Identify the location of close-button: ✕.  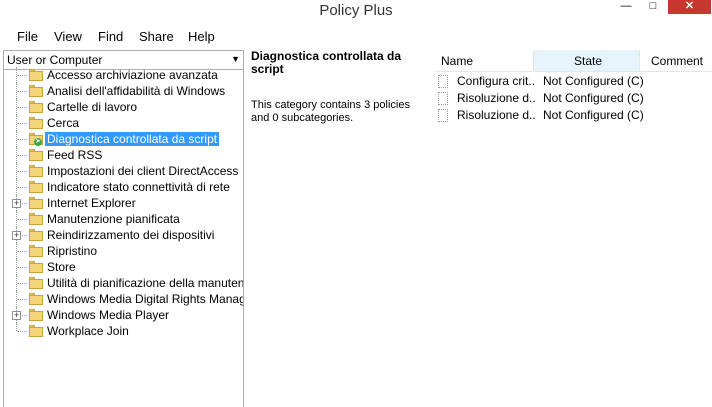
(689, 7).